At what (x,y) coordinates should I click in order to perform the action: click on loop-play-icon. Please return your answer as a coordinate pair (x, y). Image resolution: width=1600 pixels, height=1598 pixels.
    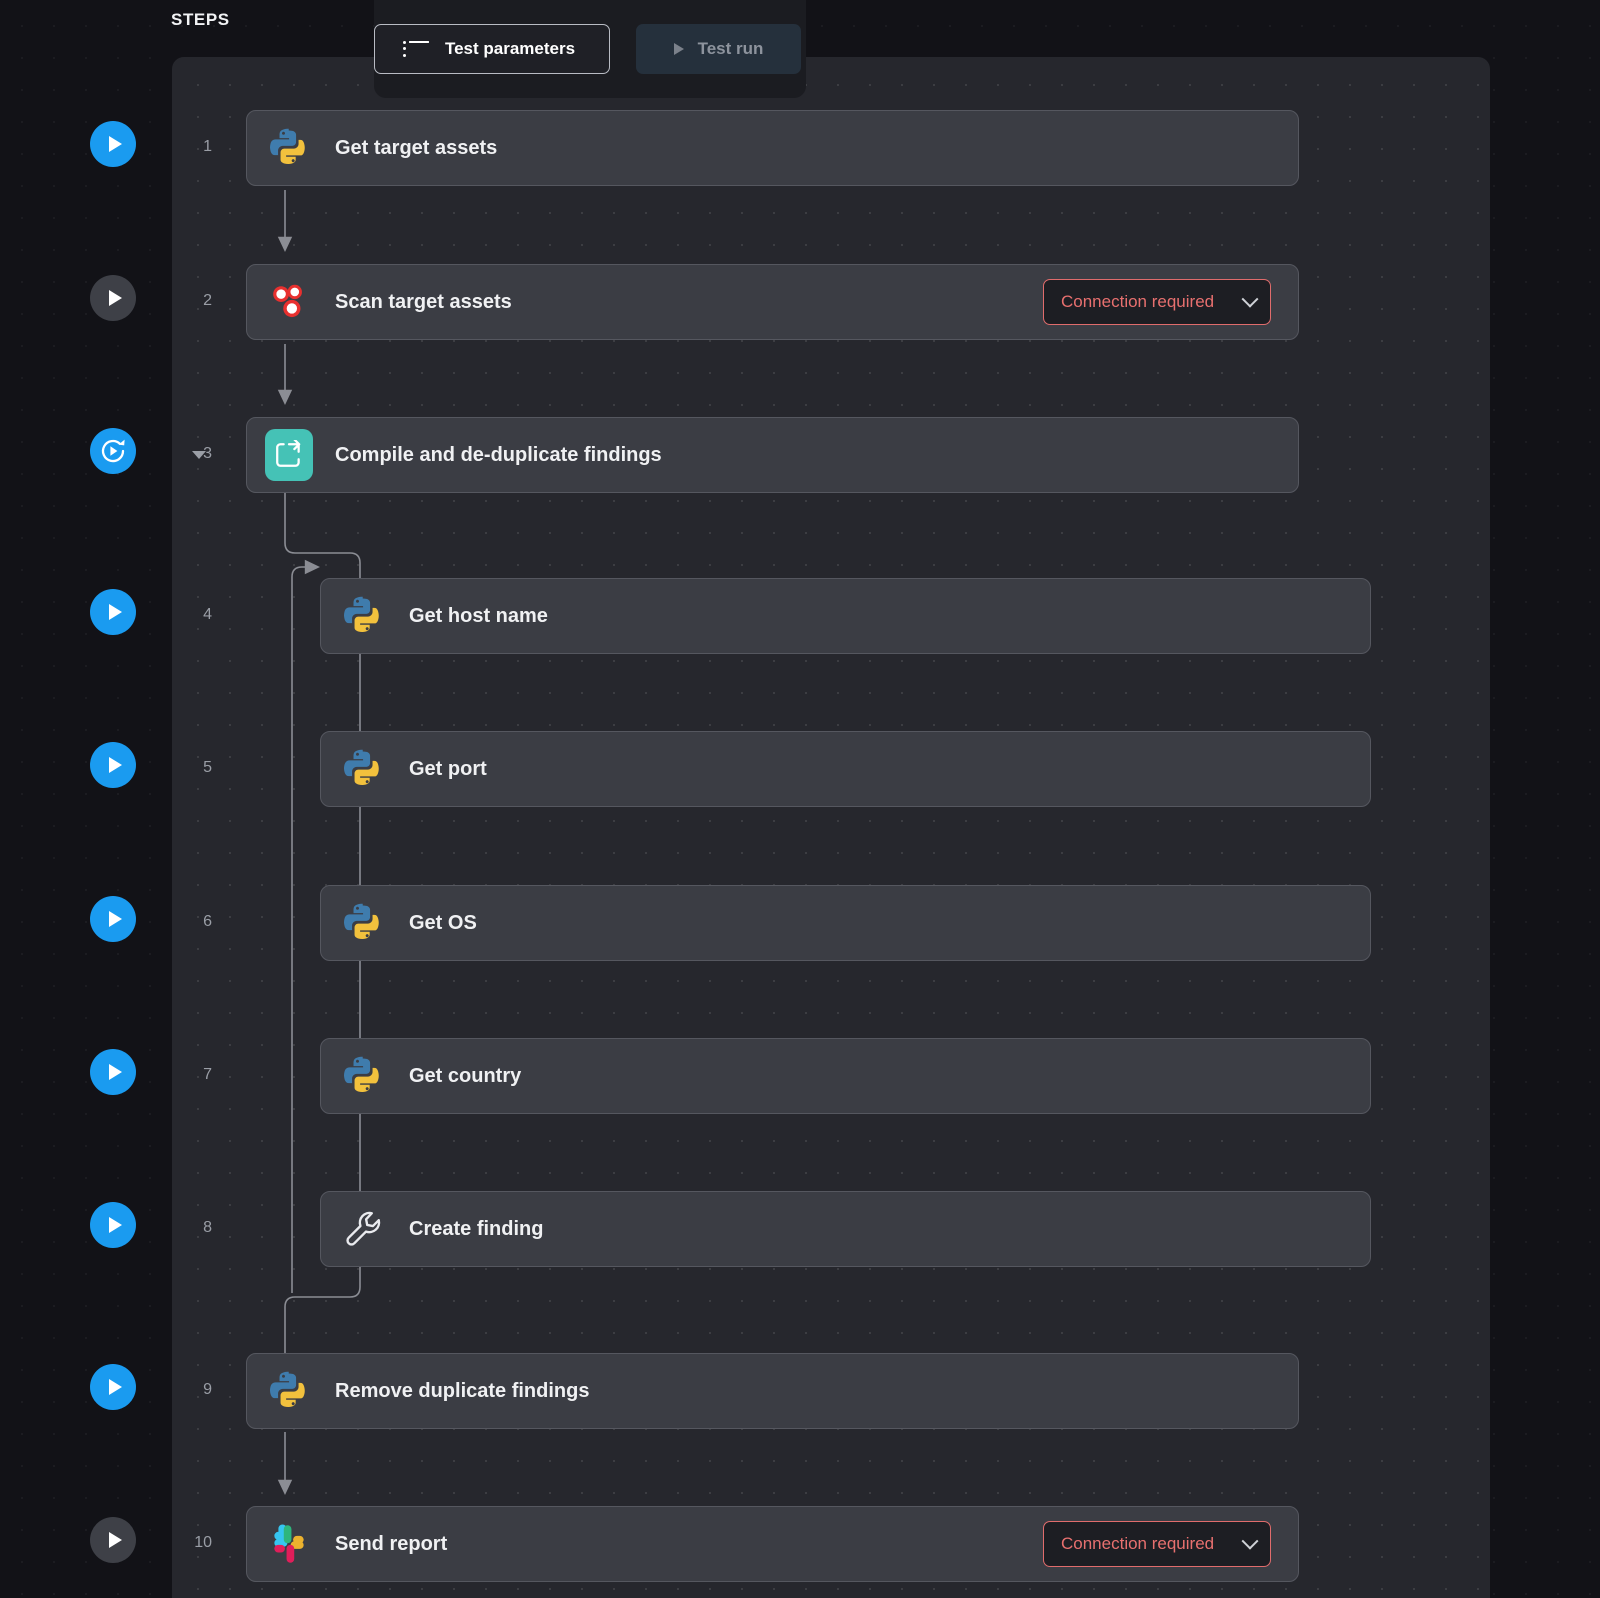
    Looking at the image, I should click on (113, 451).